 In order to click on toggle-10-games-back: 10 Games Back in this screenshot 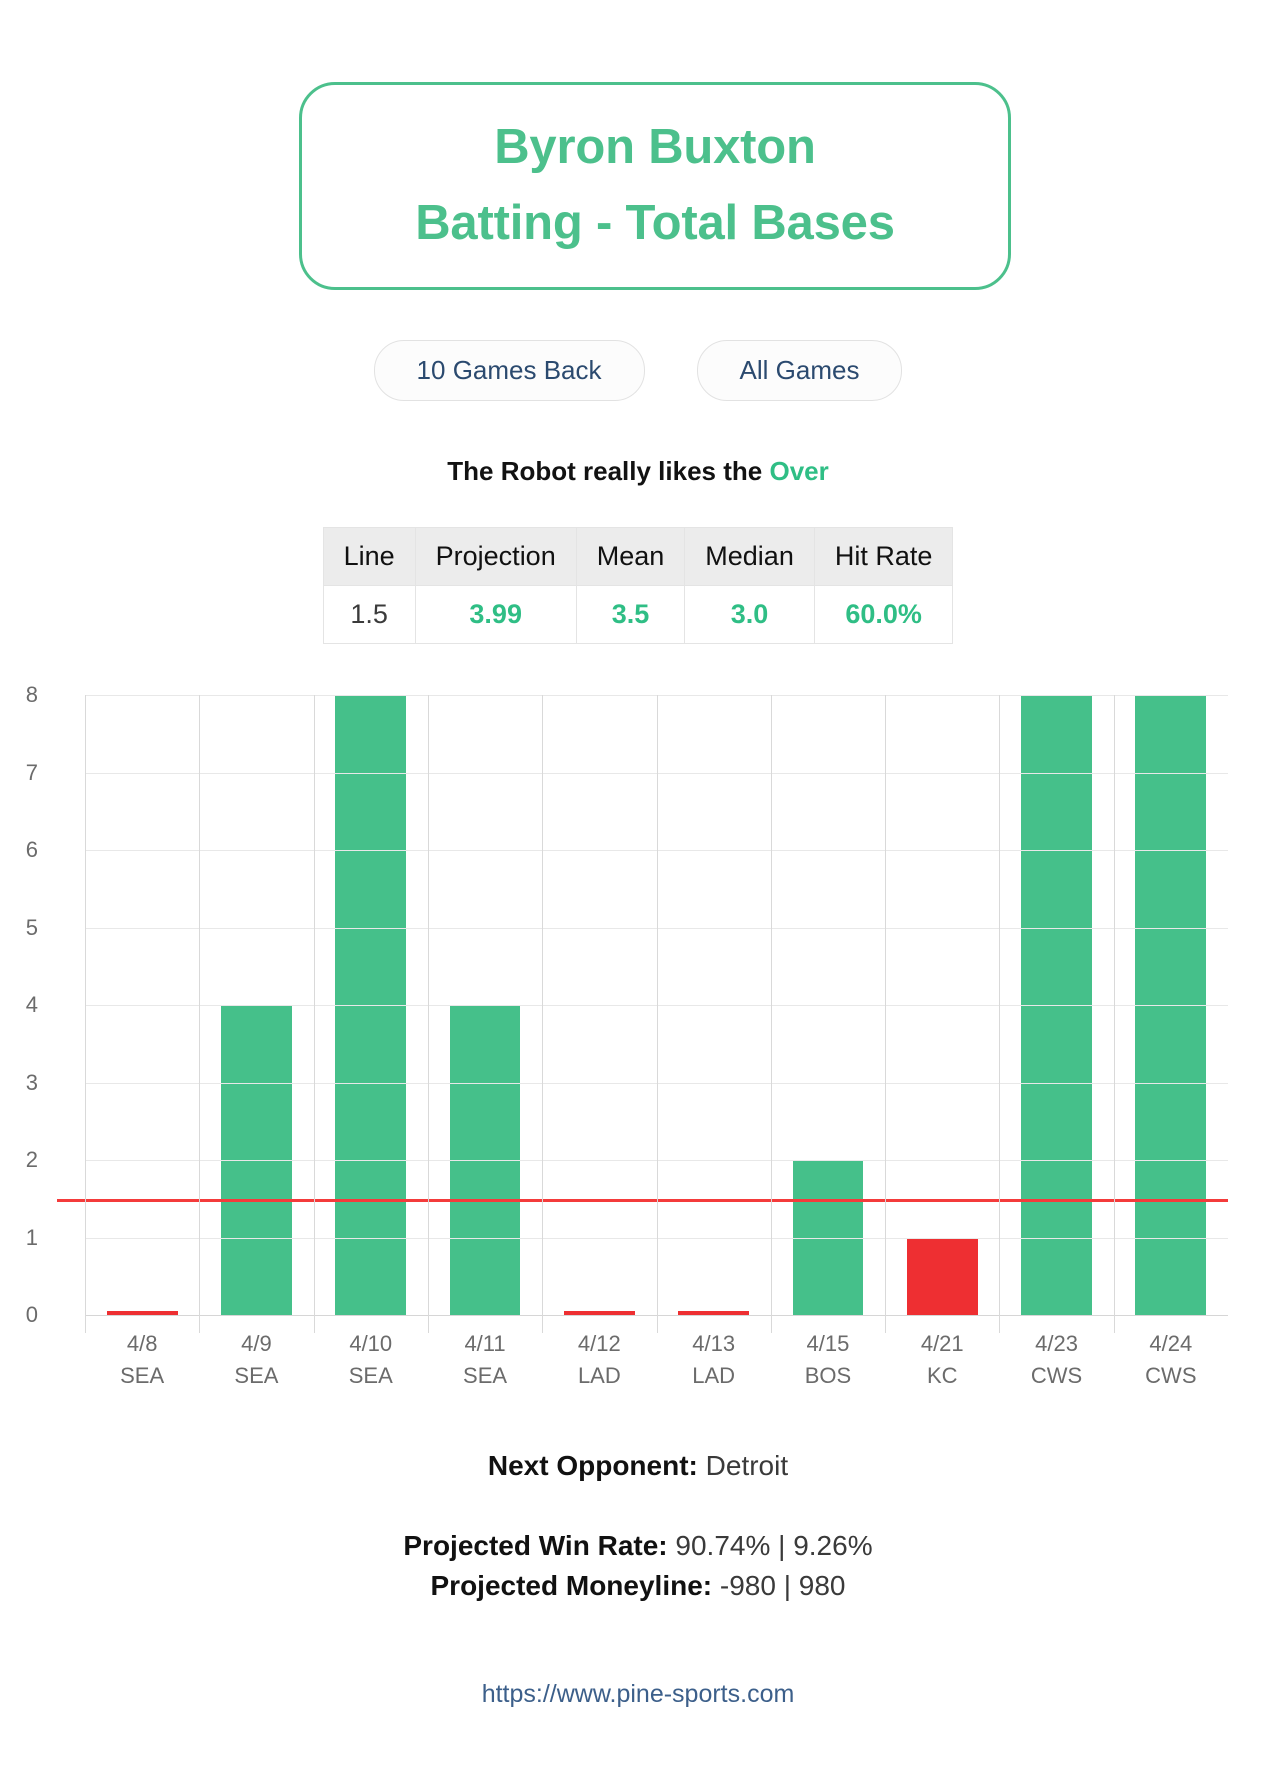, I will do `click(509, 370)`.